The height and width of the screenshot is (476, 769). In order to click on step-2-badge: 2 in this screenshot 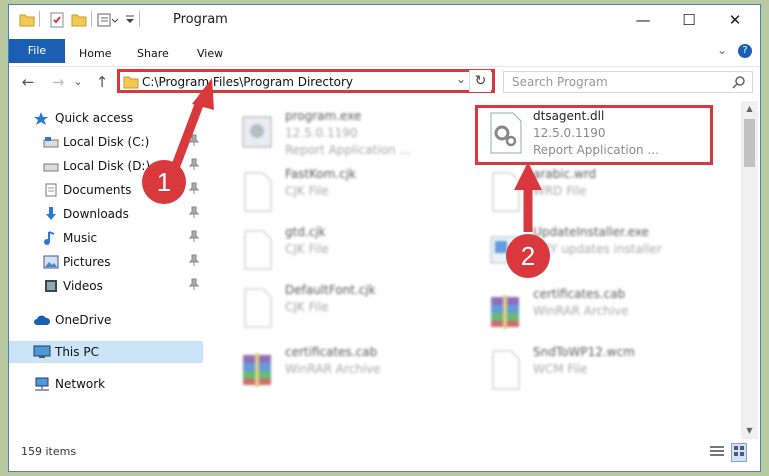, I will do `click(528, 256)`.